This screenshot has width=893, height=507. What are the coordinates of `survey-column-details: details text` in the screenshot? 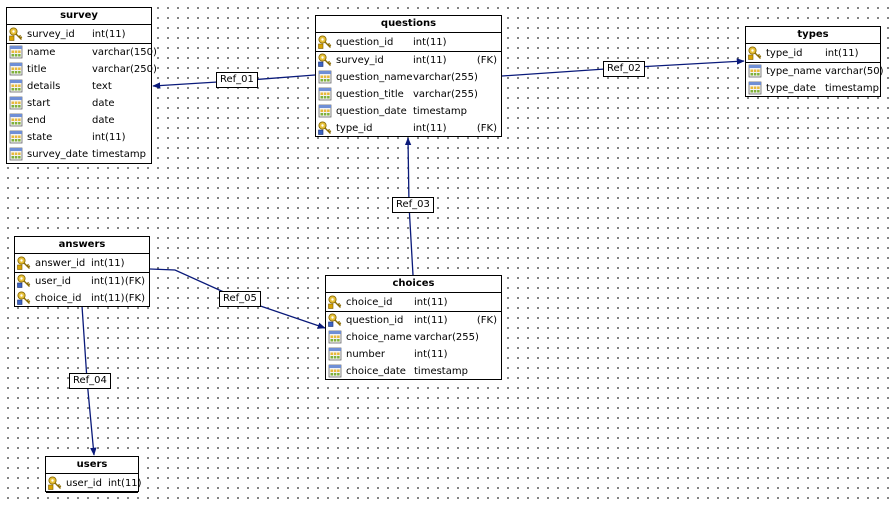 It's located at (79, 86).